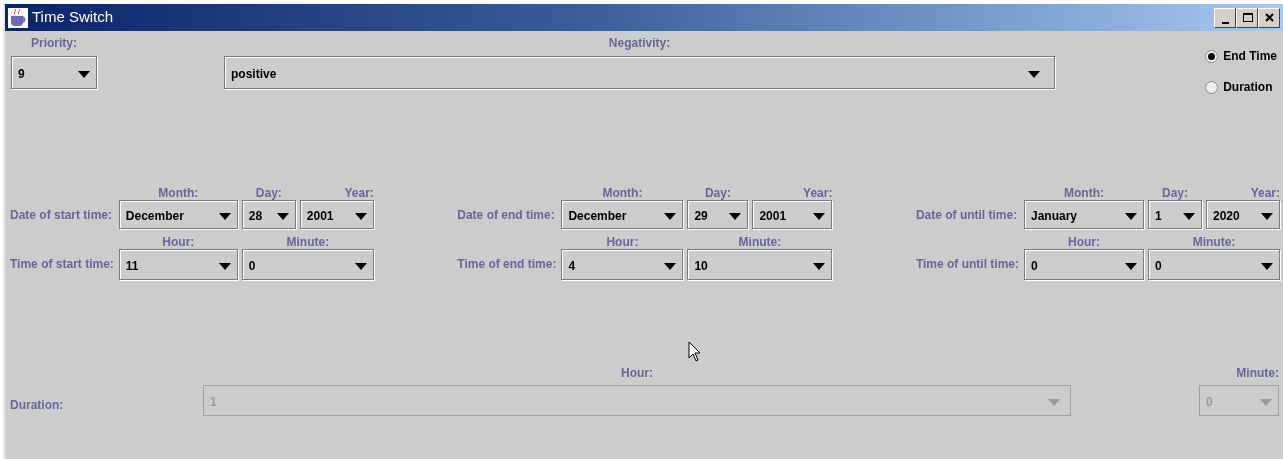 The width and height of the screenshot is (1283, 459). Describe the element at coordinates (1225, 22) in the screenshot. I see `minimize-icon` at that location.